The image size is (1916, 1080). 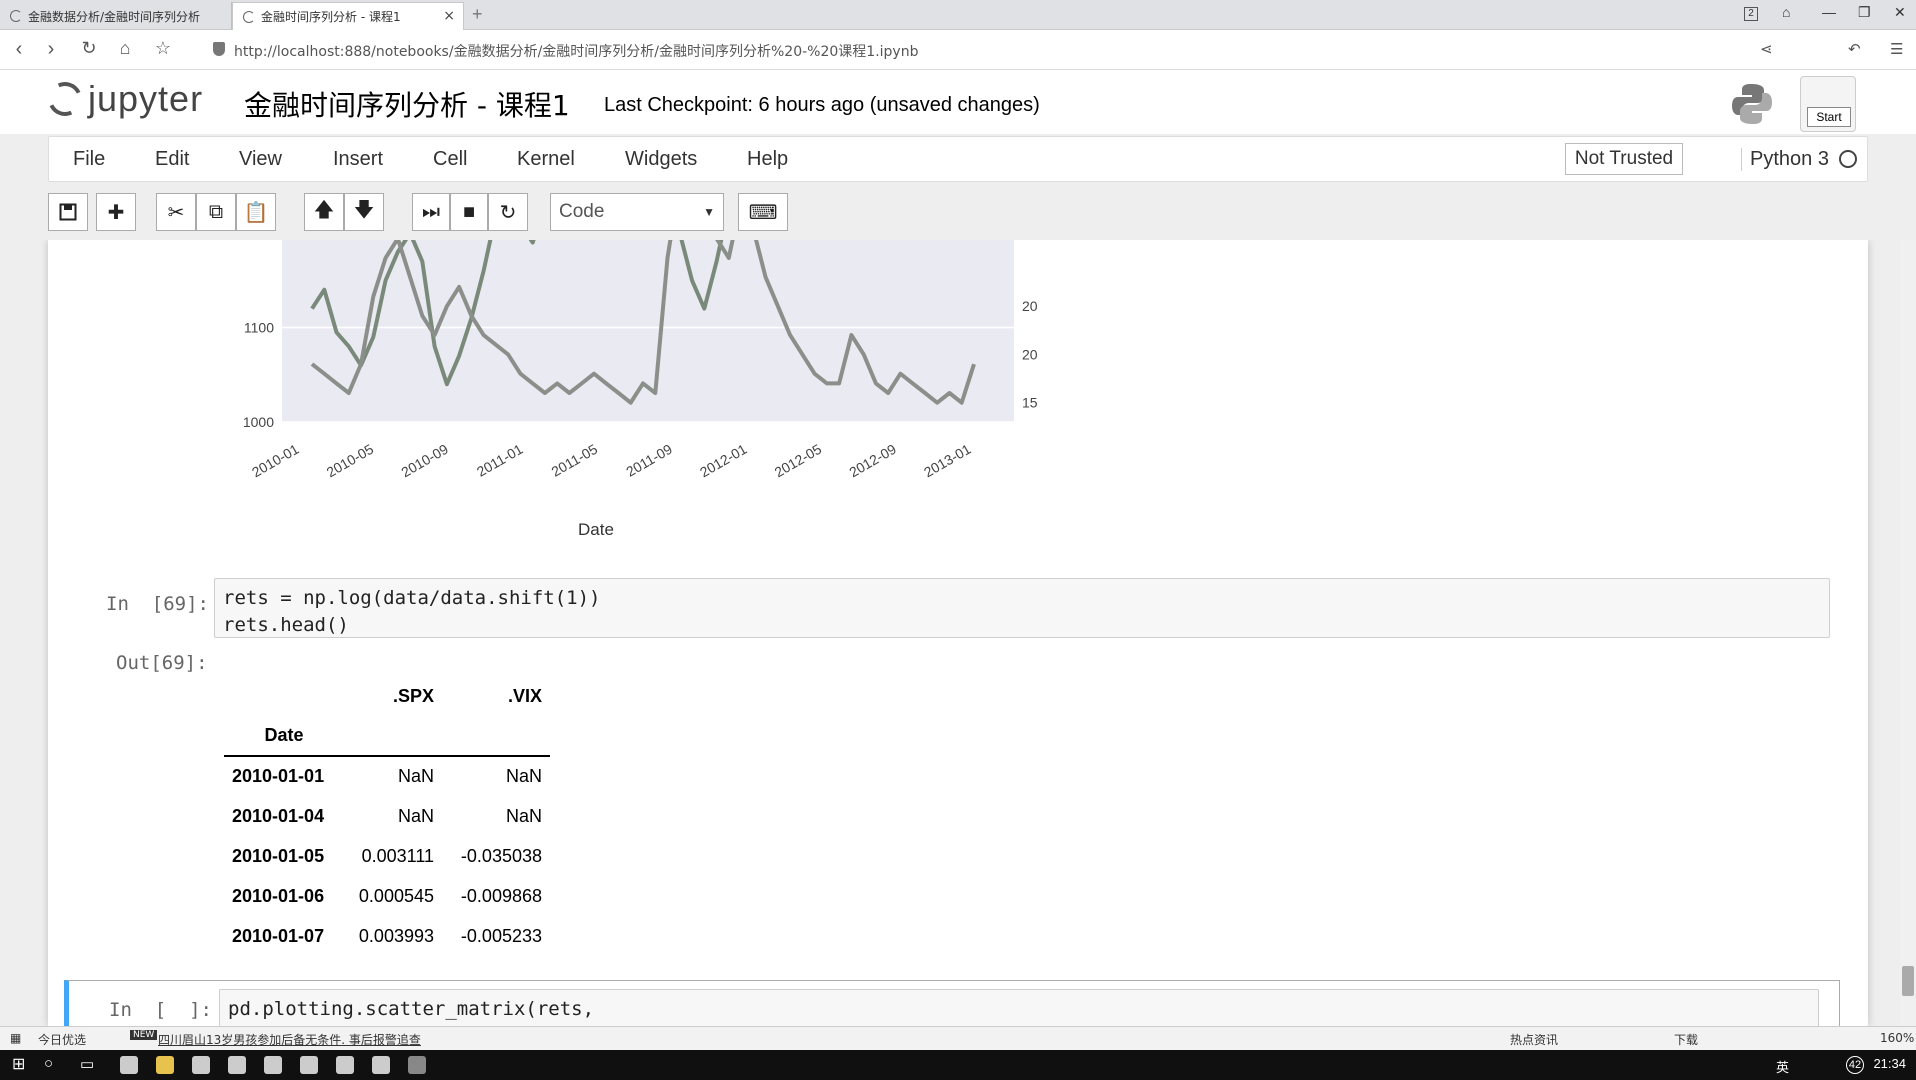 I want to click on paste-button: 📋, so click(x=256, y=212).